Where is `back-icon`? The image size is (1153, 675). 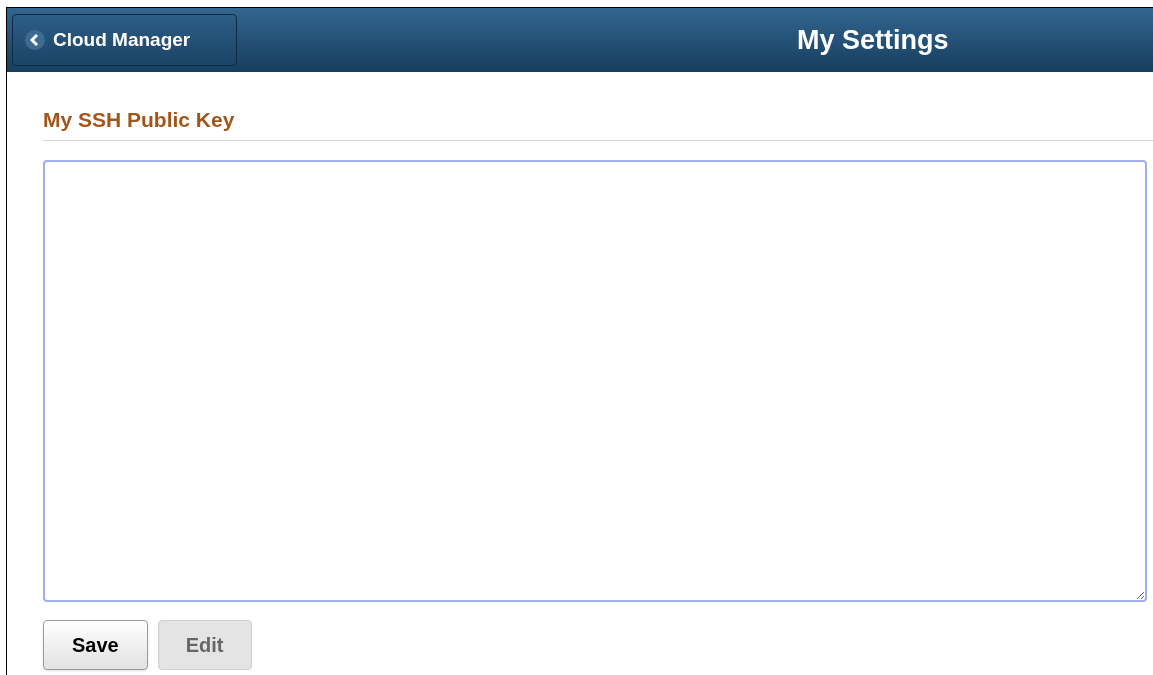 back-icon is located at coordinates (35, 40).